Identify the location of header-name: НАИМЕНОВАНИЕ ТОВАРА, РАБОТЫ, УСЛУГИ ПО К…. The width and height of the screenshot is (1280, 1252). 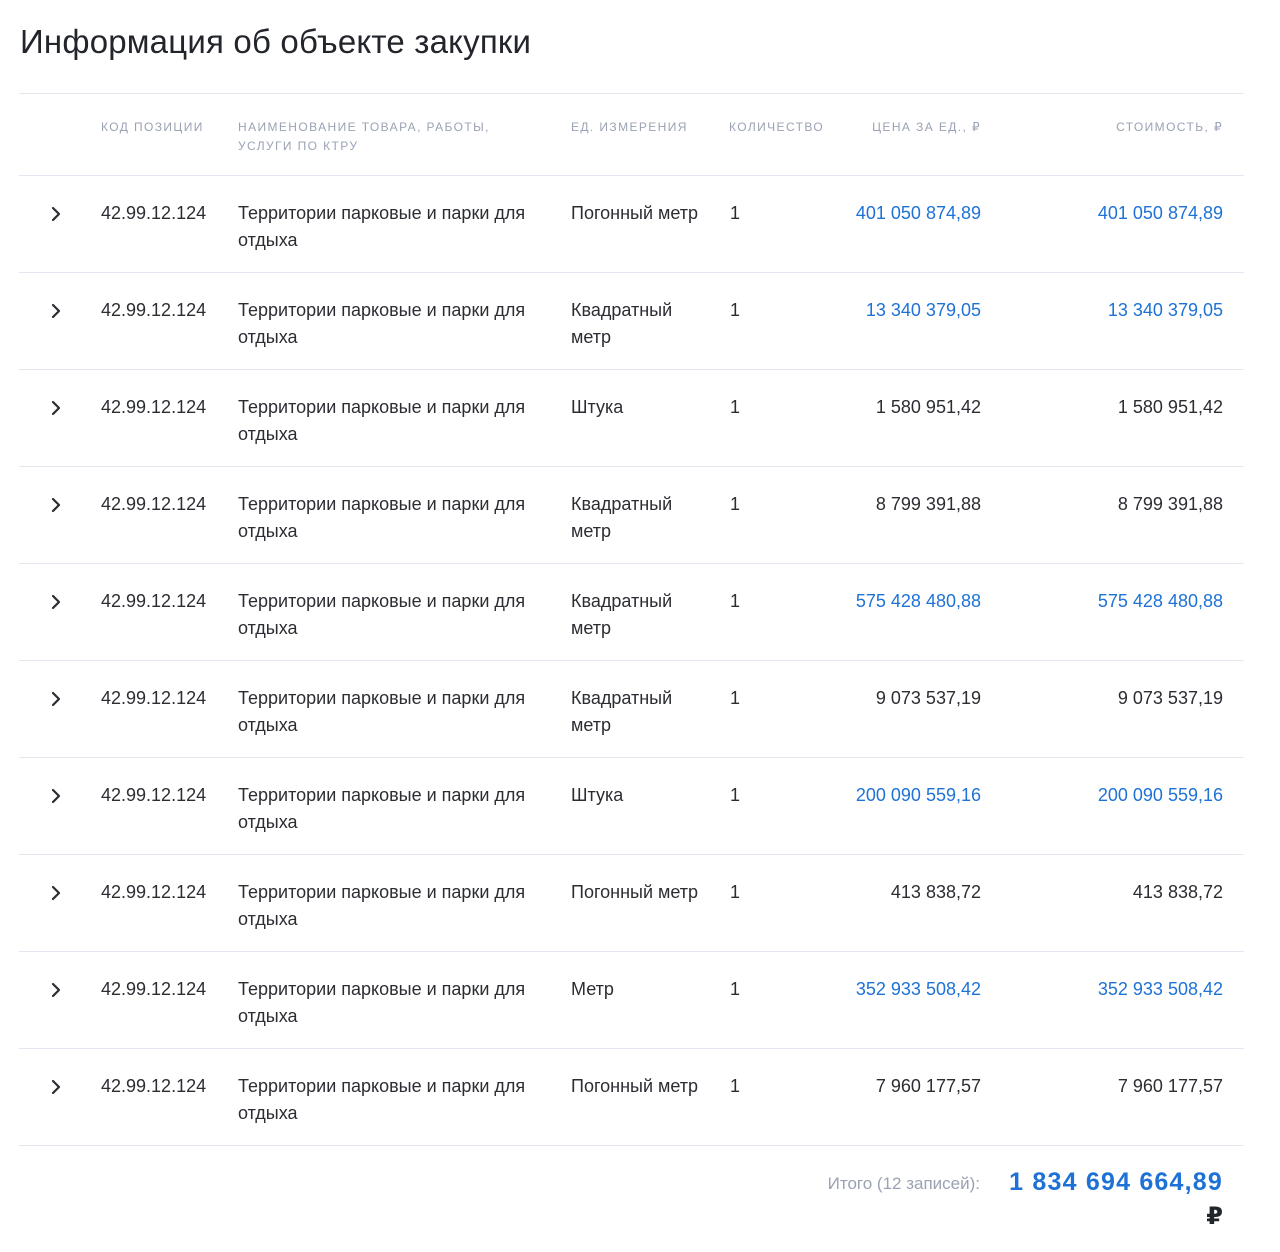
(364, 136).